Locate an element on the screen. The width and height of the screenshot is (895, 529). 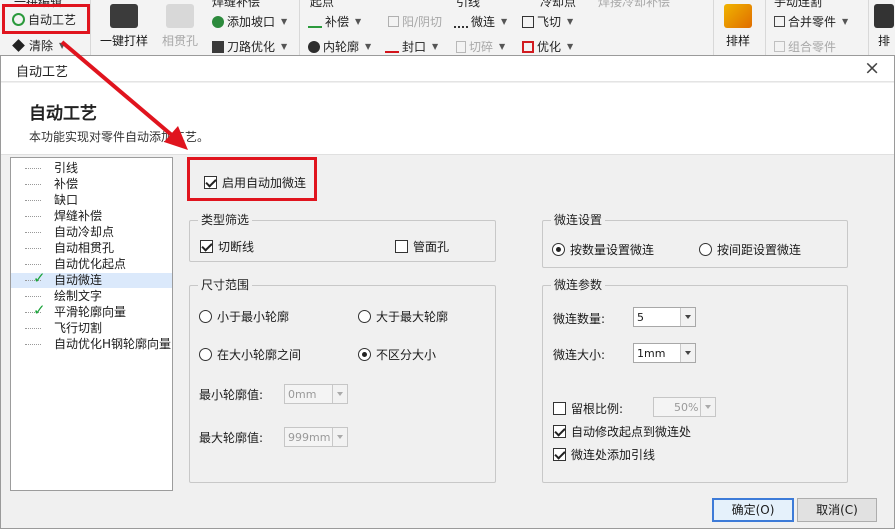
fly-cut-button: 飞切 ▼ is located at coordinates (547, 21).